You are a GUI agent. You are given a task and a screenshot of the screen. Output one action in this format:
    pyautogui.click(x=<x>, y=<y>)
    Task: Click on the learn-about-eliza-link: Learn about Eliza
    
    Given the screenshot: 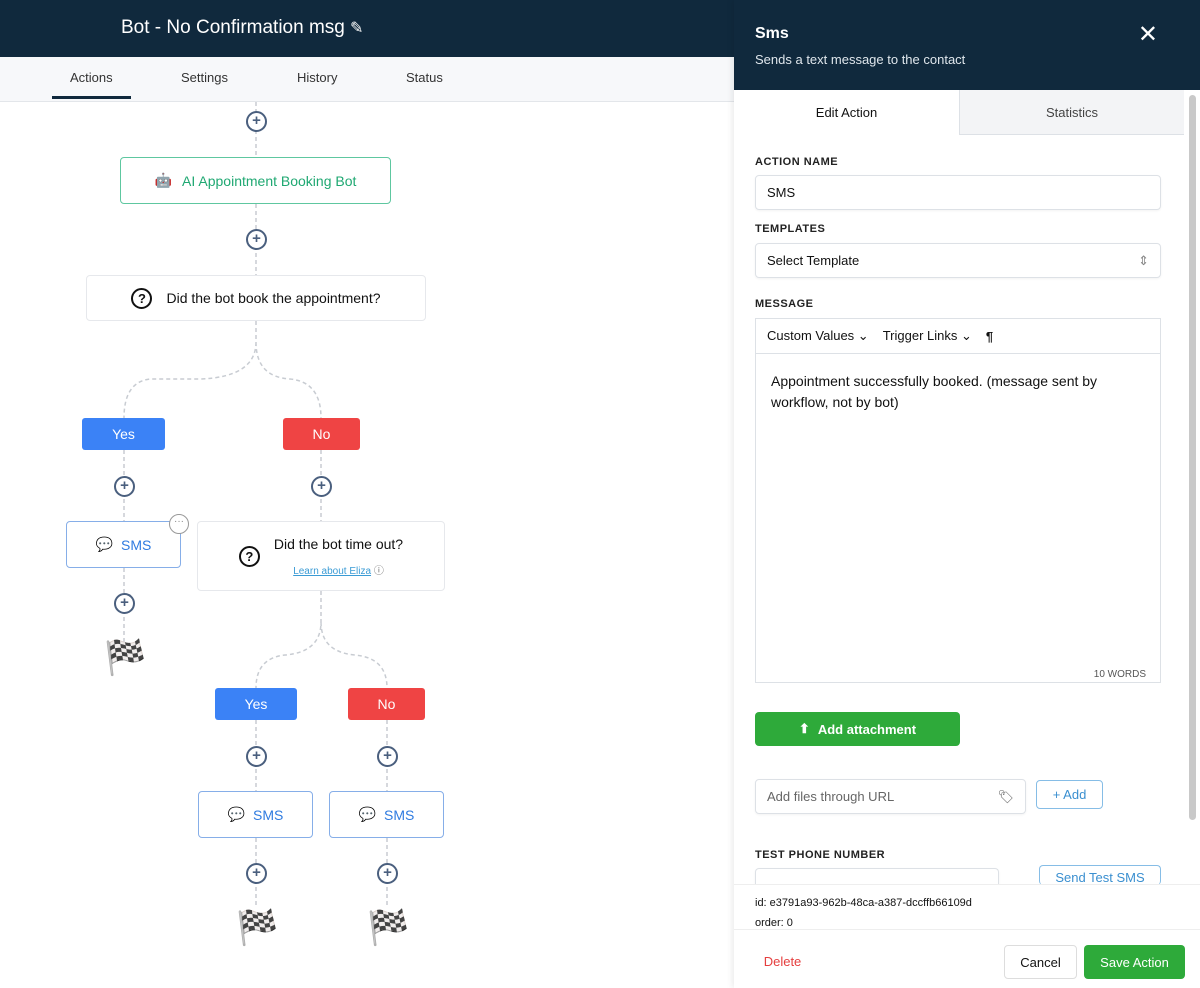 What is the action you would take?
    pyautogui.click(x=332, y=571)
    